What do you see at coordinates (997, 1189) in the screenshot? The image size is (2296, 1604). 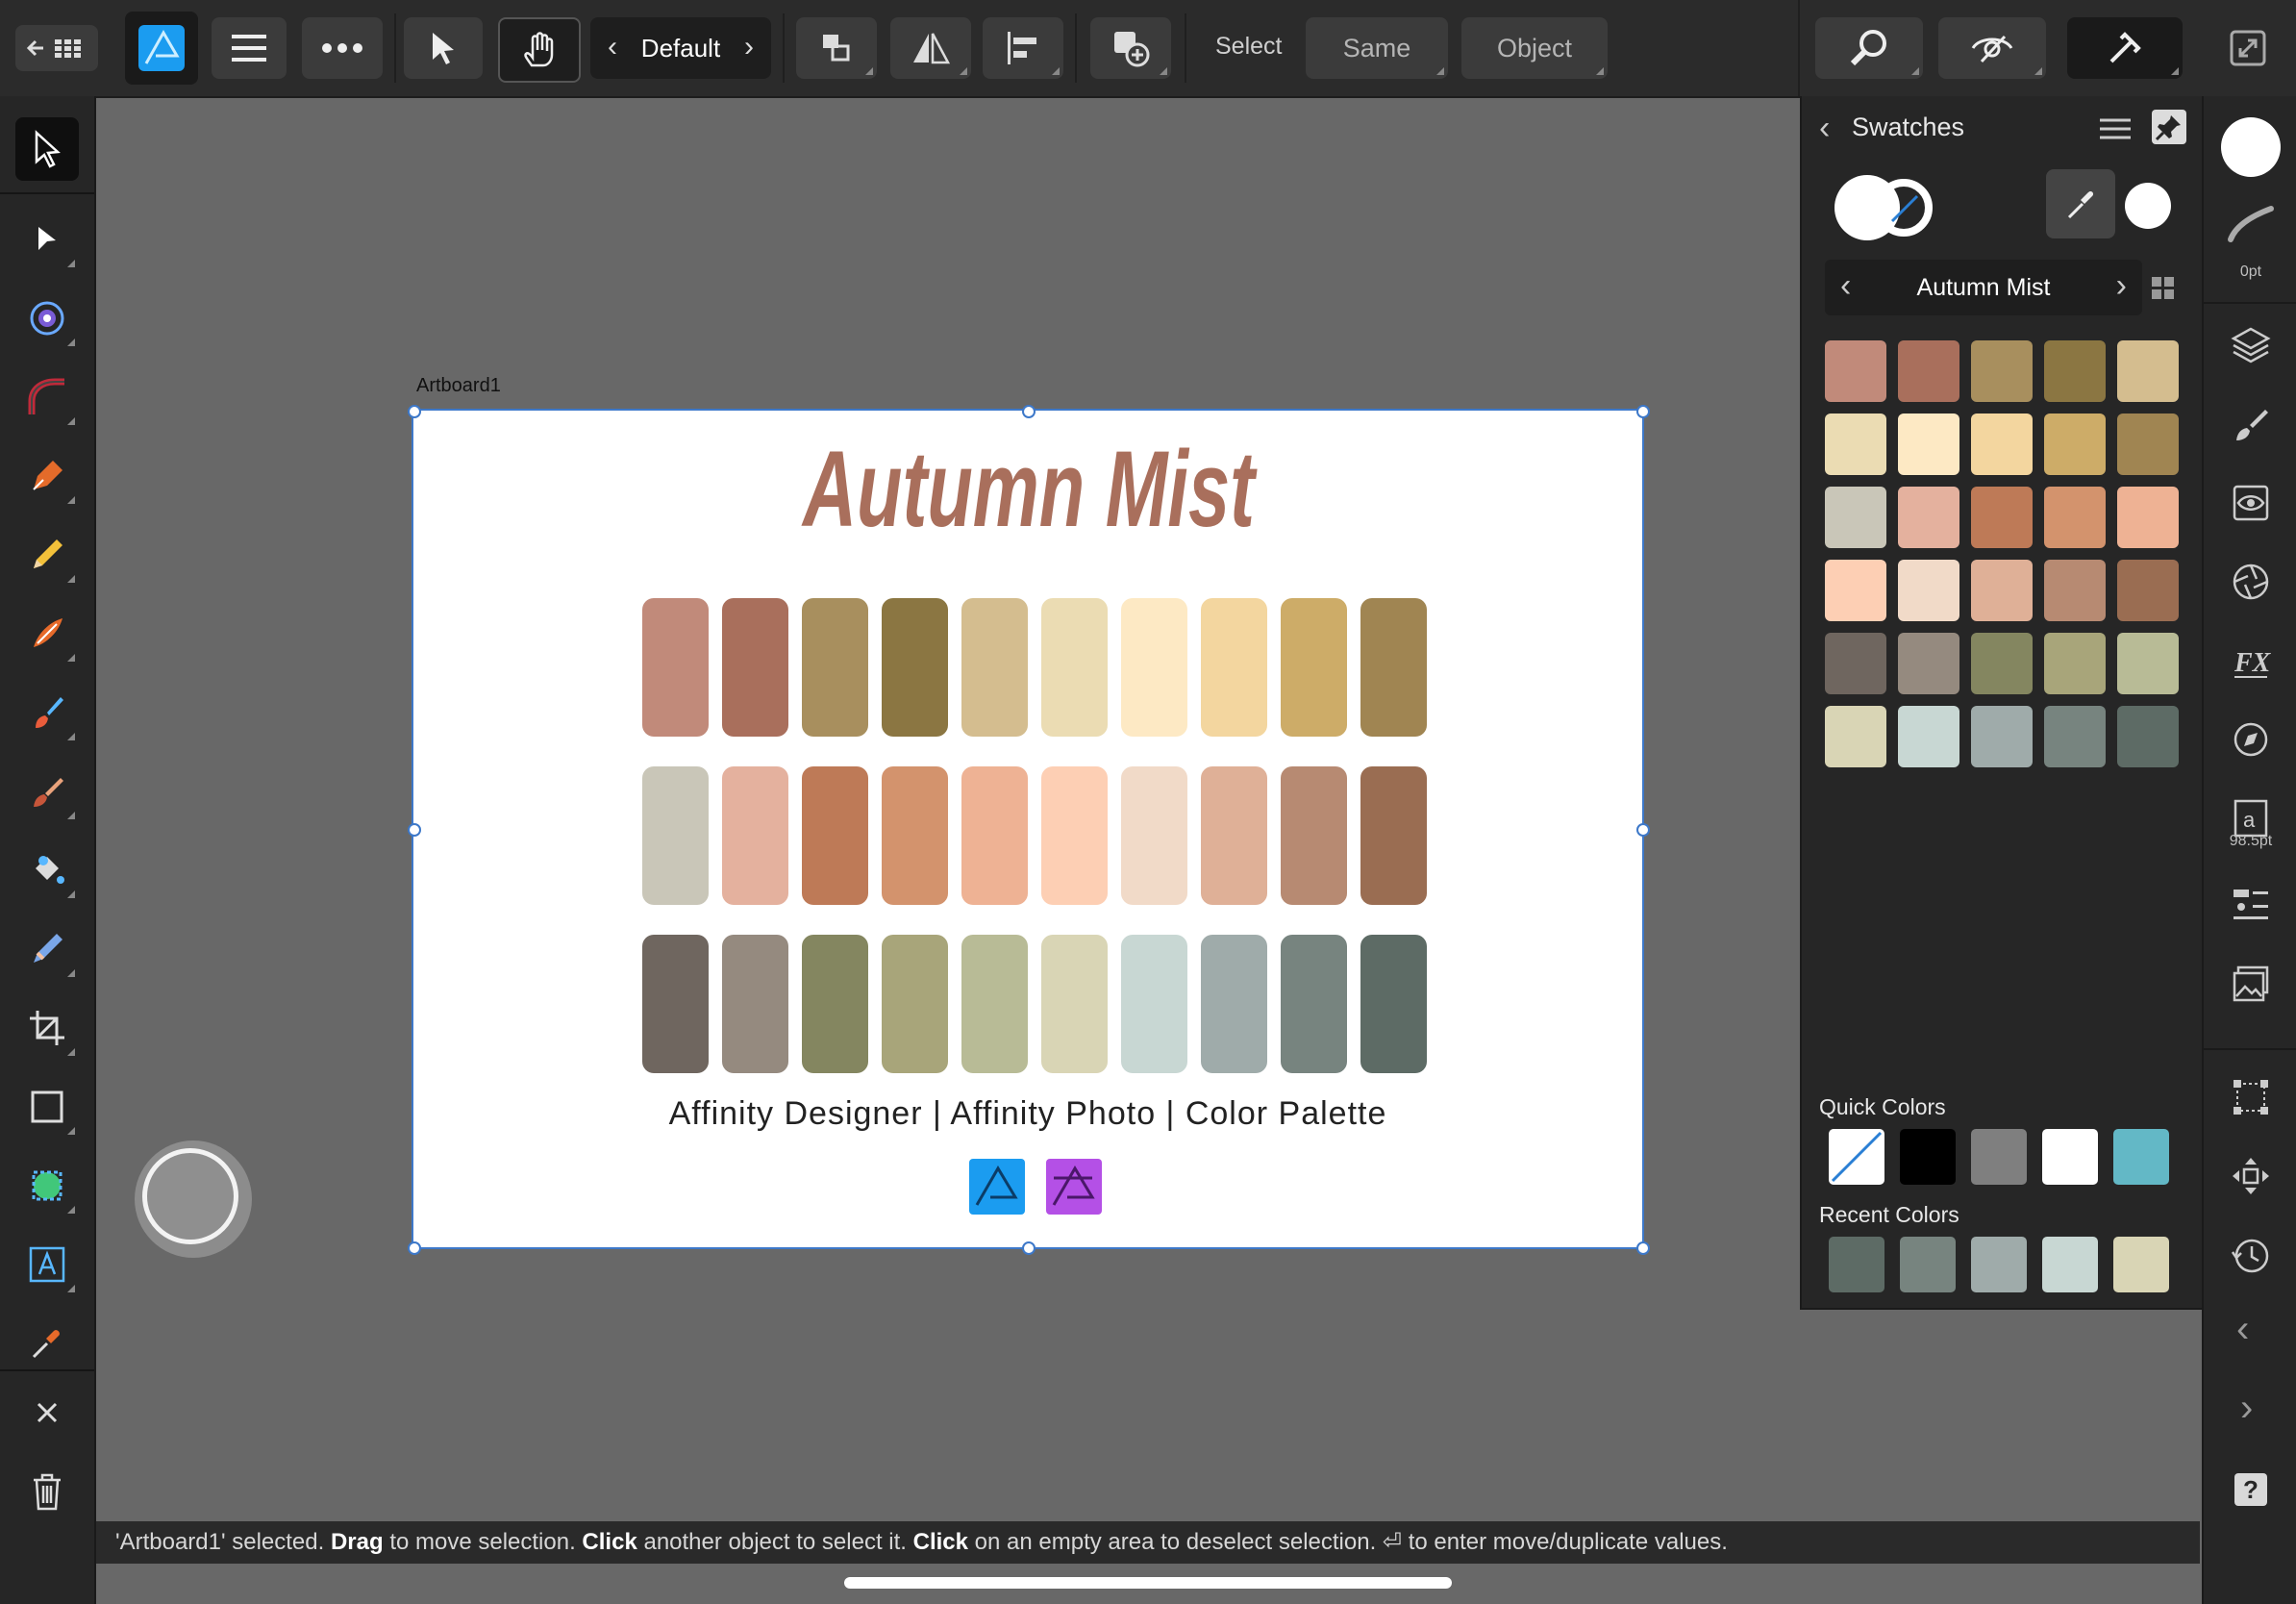 I see `designer-logo` at bounding box center [997, 1189].